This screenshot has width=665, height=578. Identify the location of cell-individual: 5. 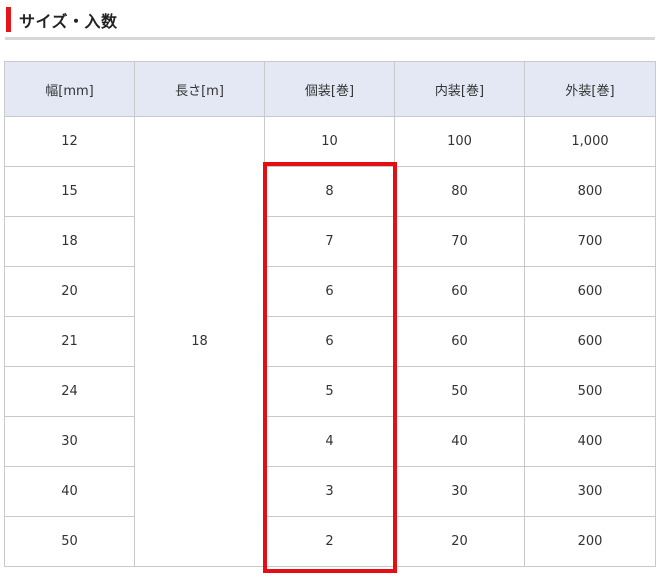
(329, 391).